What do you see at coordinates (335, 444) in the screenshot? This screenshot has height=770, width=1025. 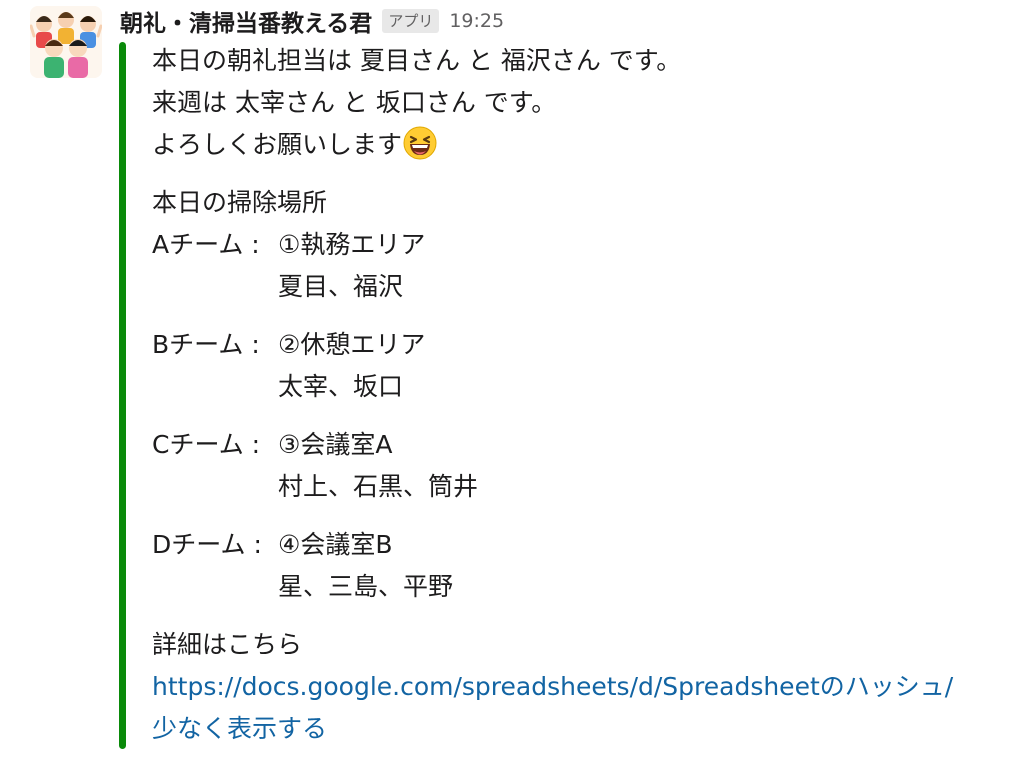 I see `team-area: ③会議室A` at bounding box center [335, 444].